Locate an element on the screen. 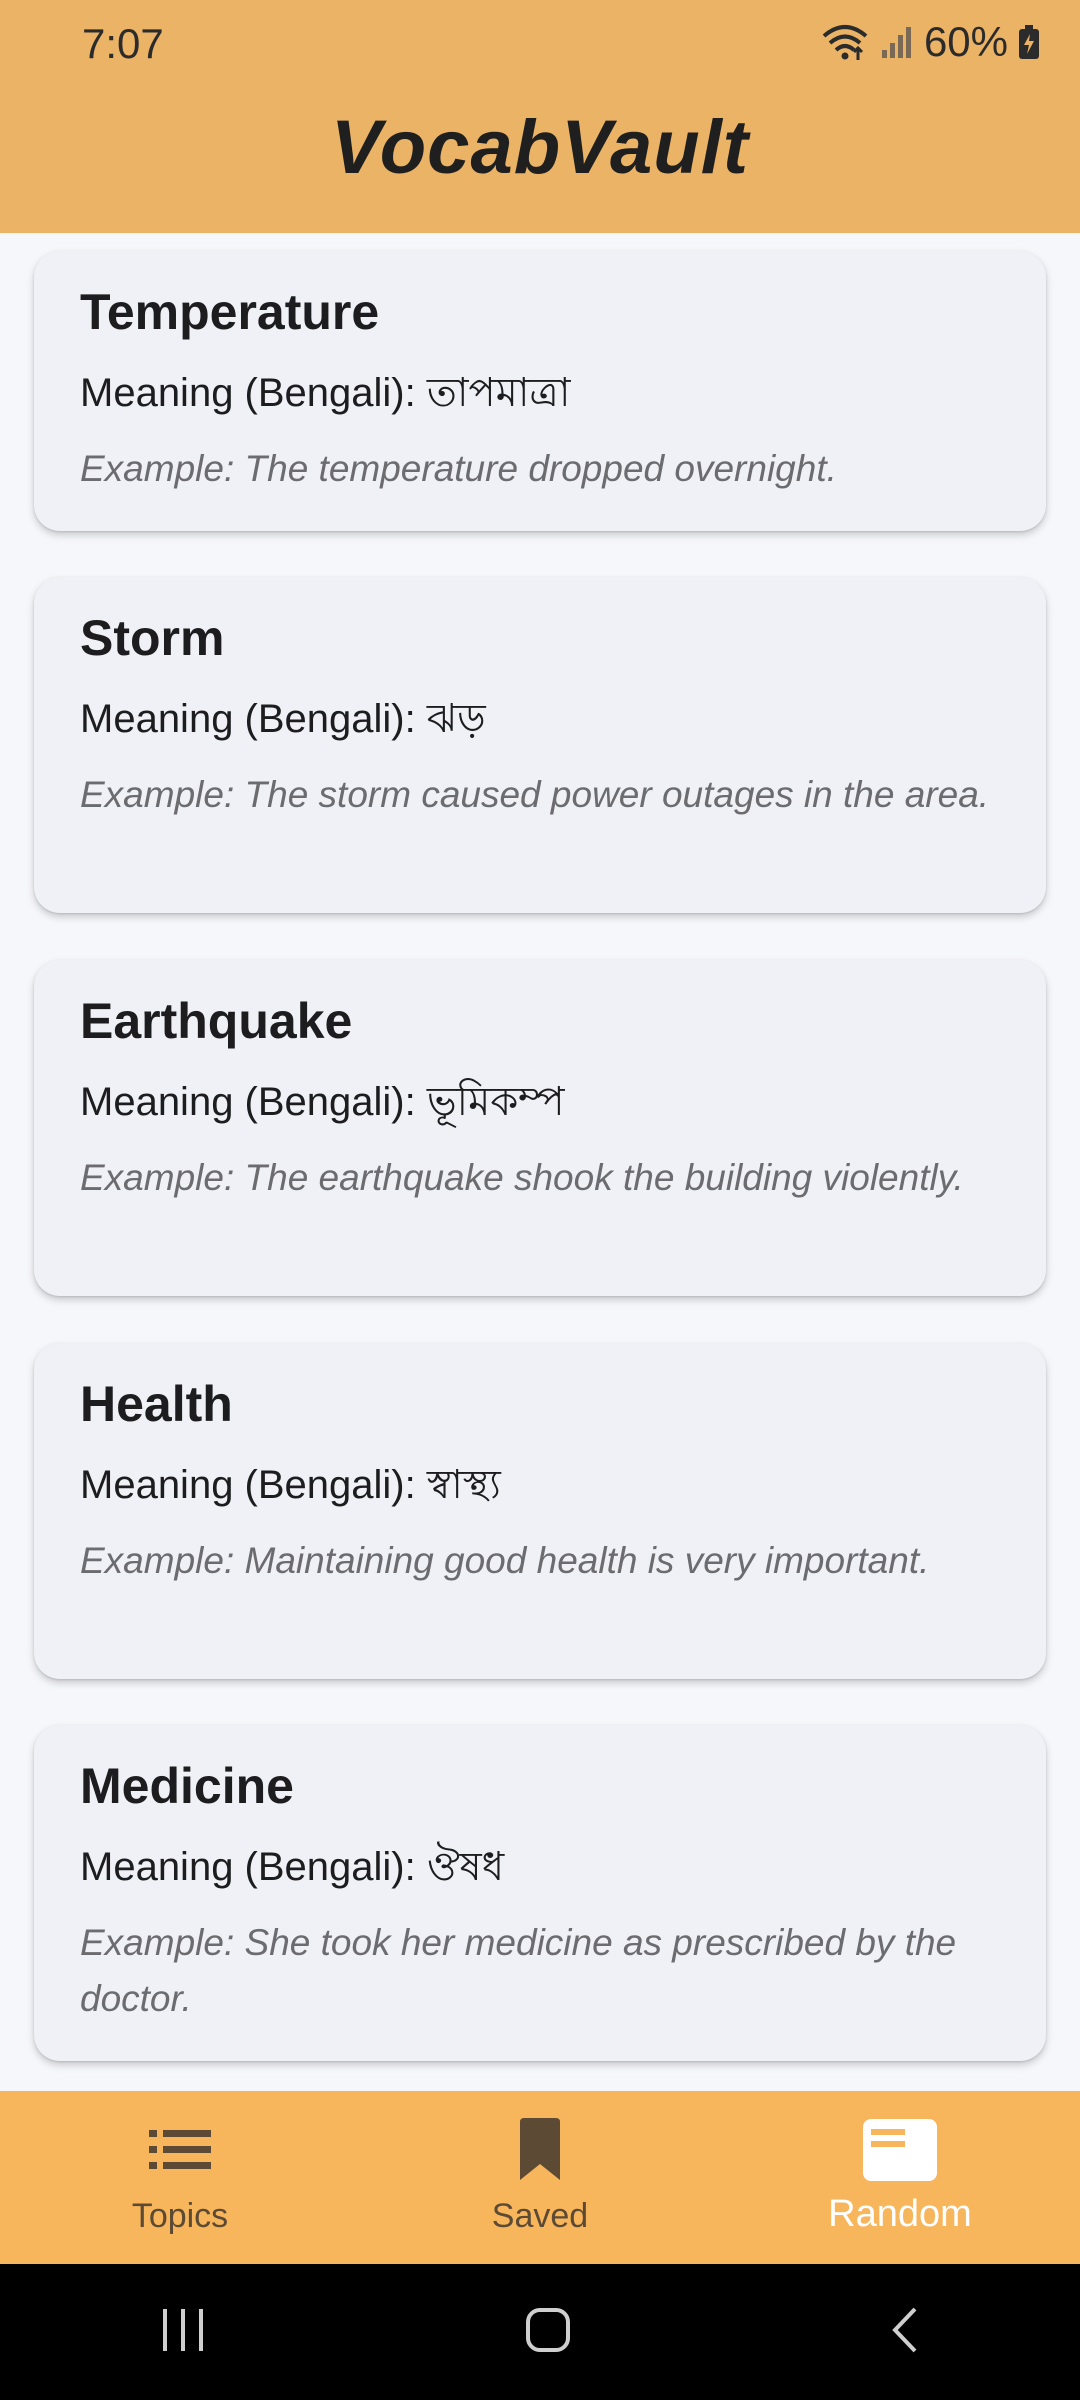  app-bar: 7:07 60% VocabVault is located at coordinates (540, 116).